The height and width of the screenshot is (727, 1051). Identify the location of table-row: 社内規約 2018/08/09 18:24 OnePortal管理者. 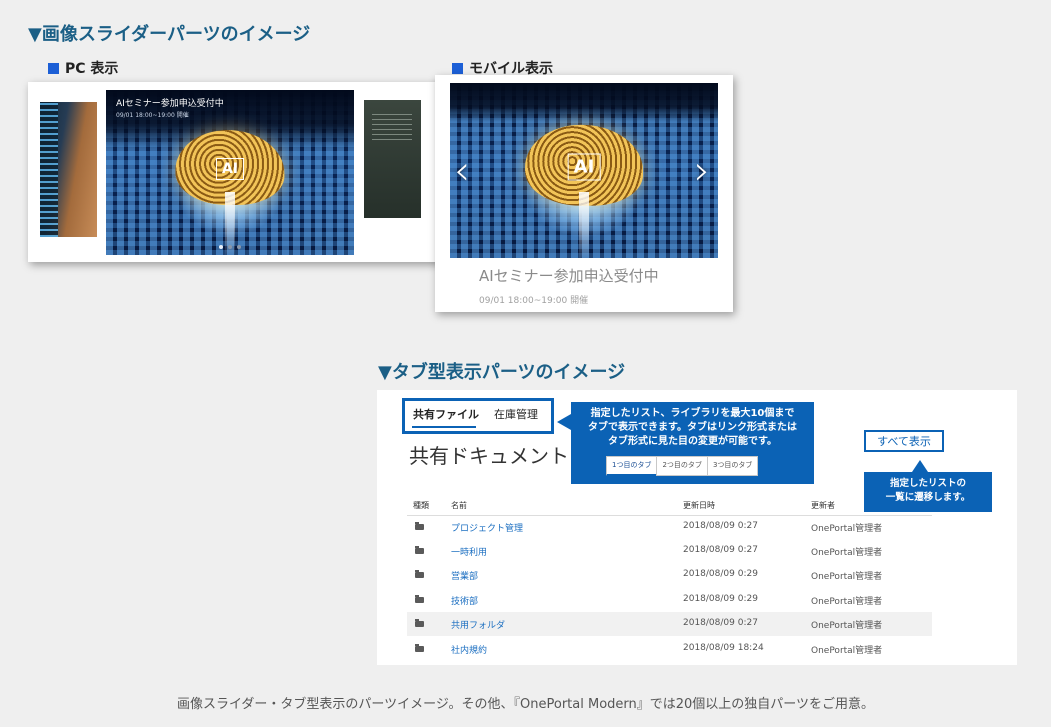
(669, 649).